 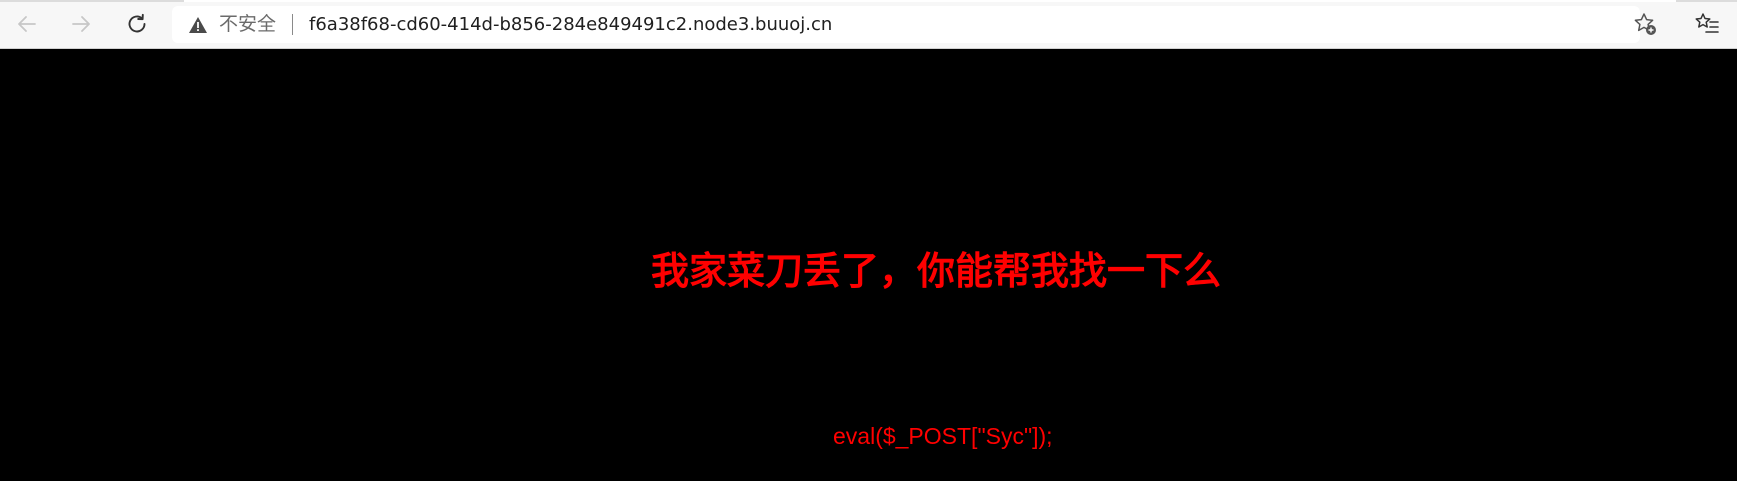 I want to click on reload-icon, so click(x=137, y=23).